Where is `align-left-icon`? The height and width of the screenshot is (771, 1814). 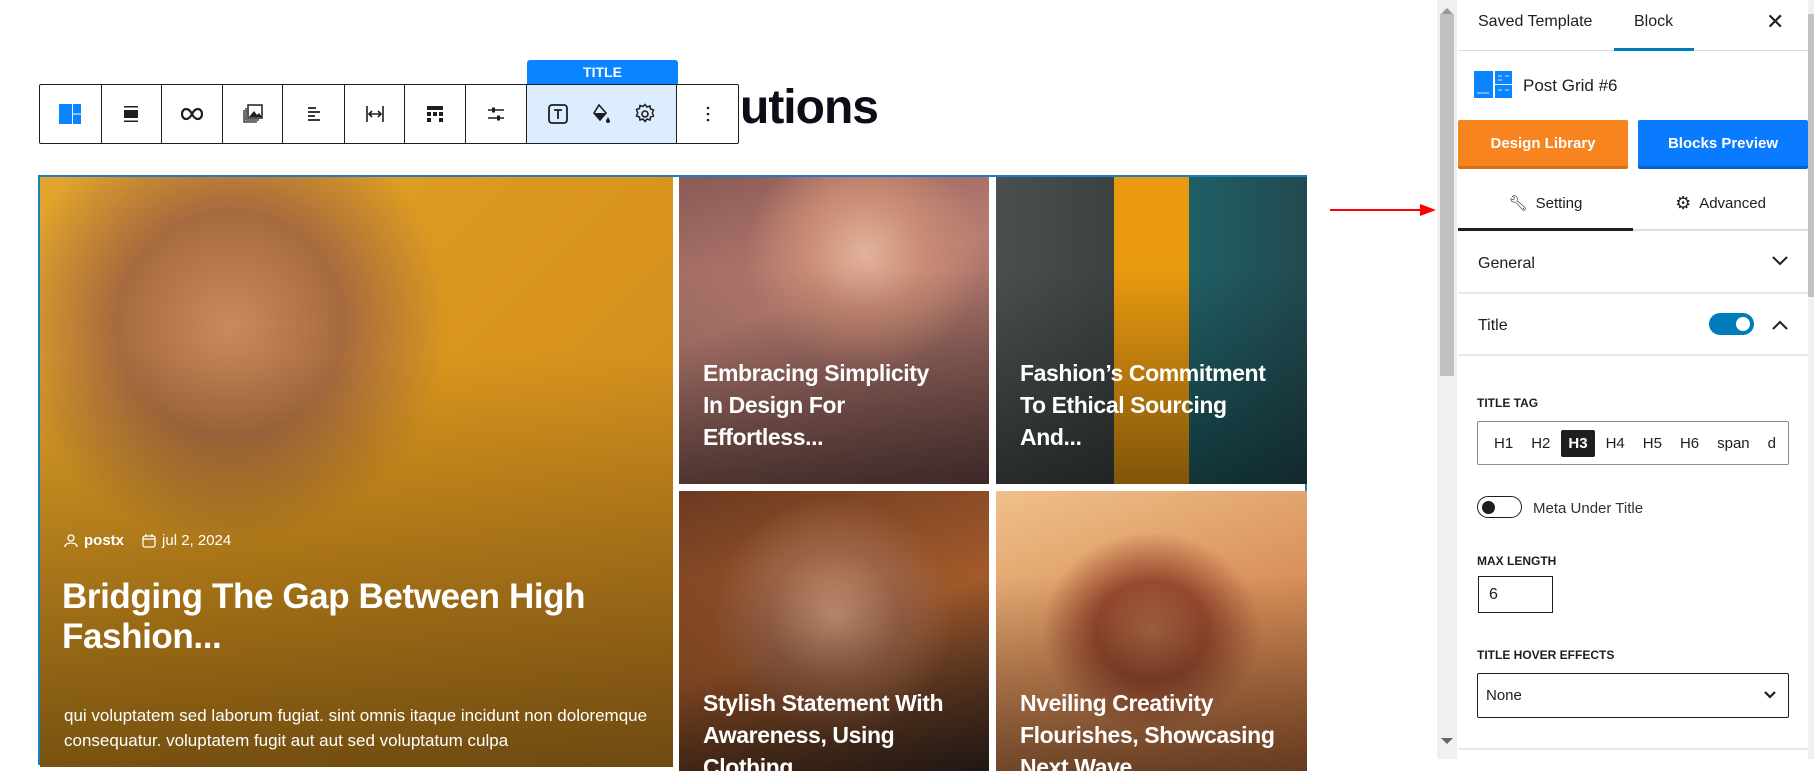
align-left-icon is located at coordinates (313, 114).